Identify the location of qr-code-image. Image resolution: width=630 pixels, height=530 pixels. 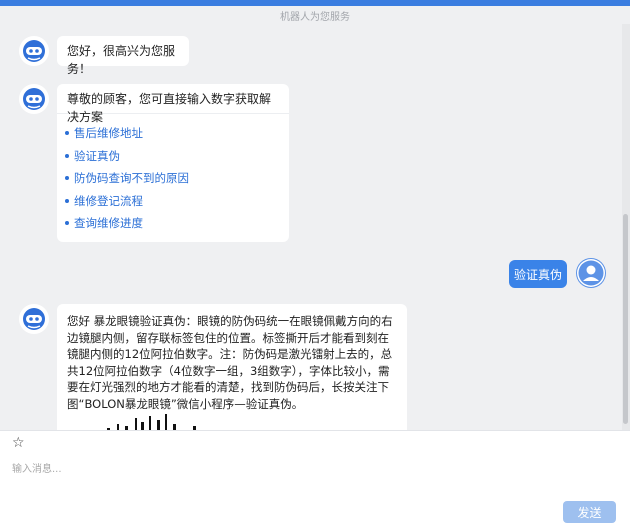
(151, 422).